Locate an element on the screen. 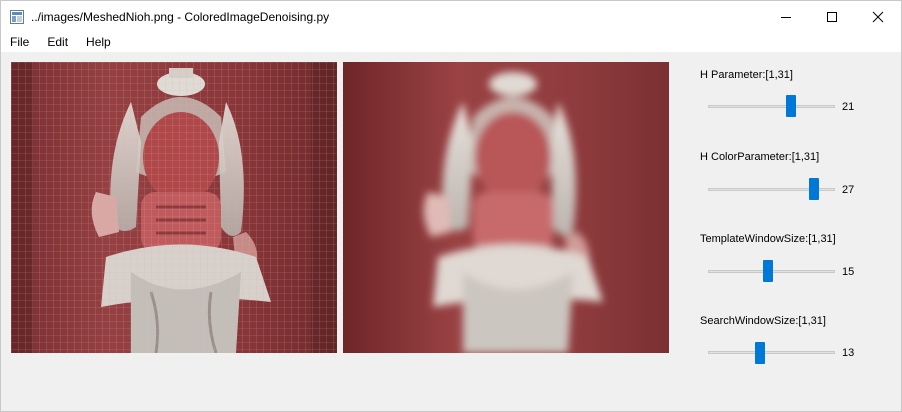 The height and width of the screenshot is (412, 902). close-button is located at coordinates (878, 16).